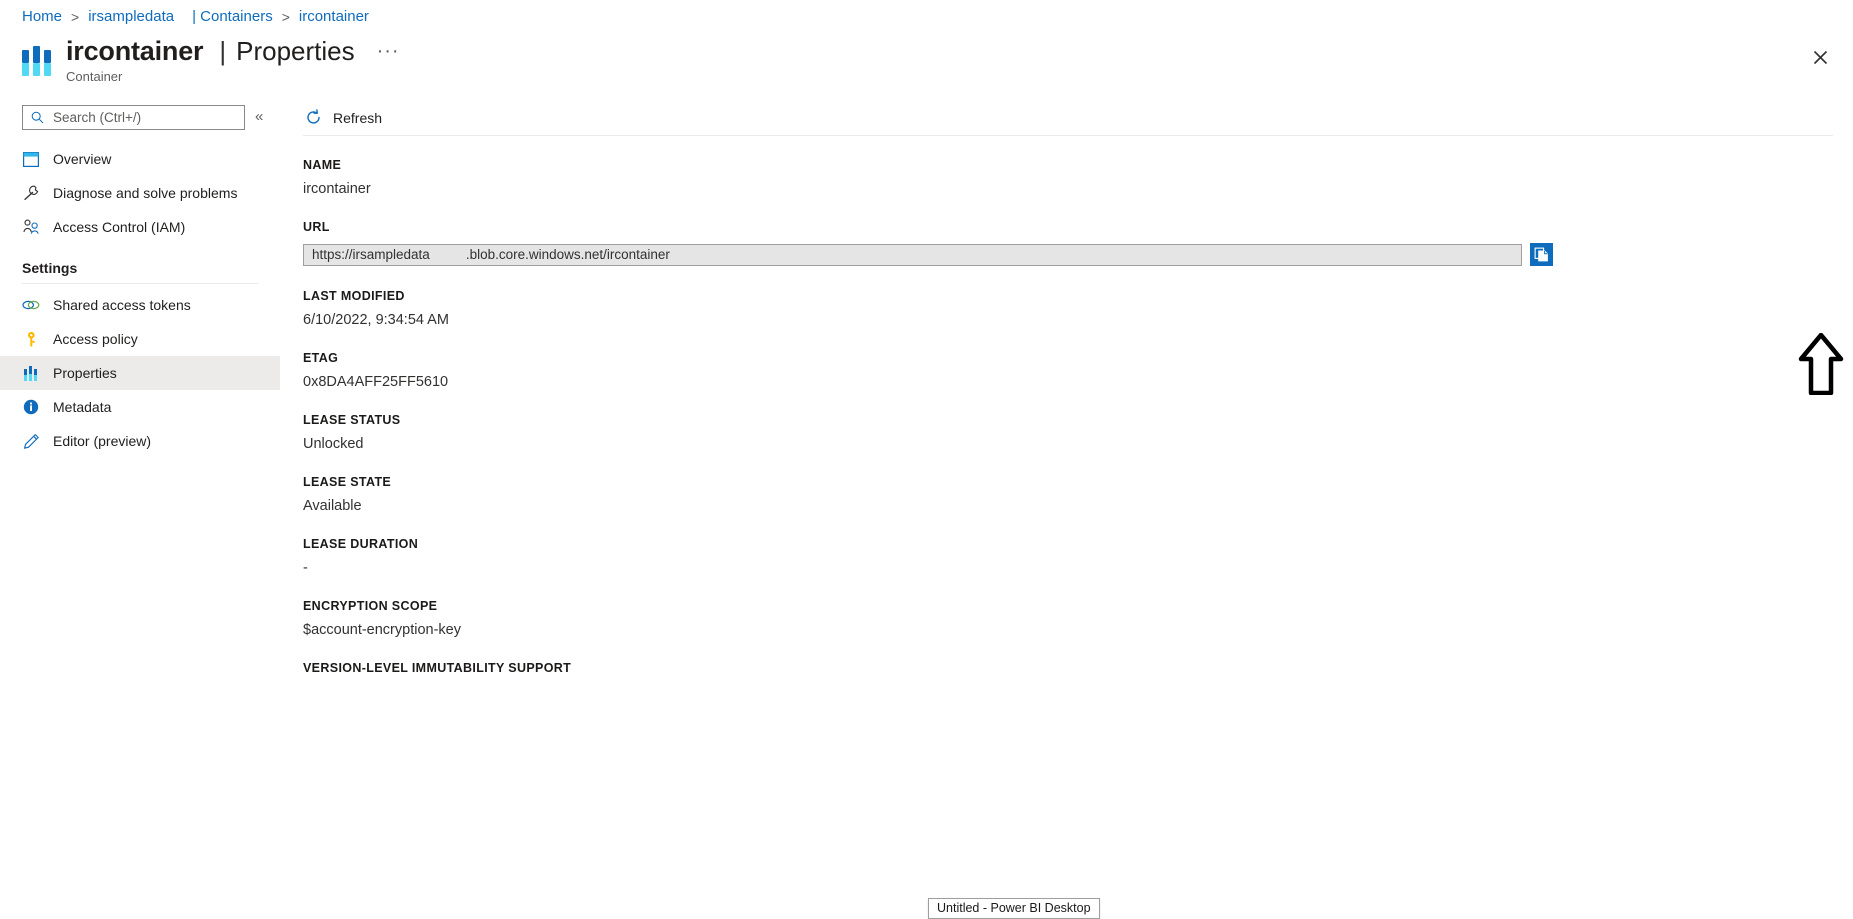  I want to click on sidebar-item-label: Diagnose and solve problems, so click(145, 193).